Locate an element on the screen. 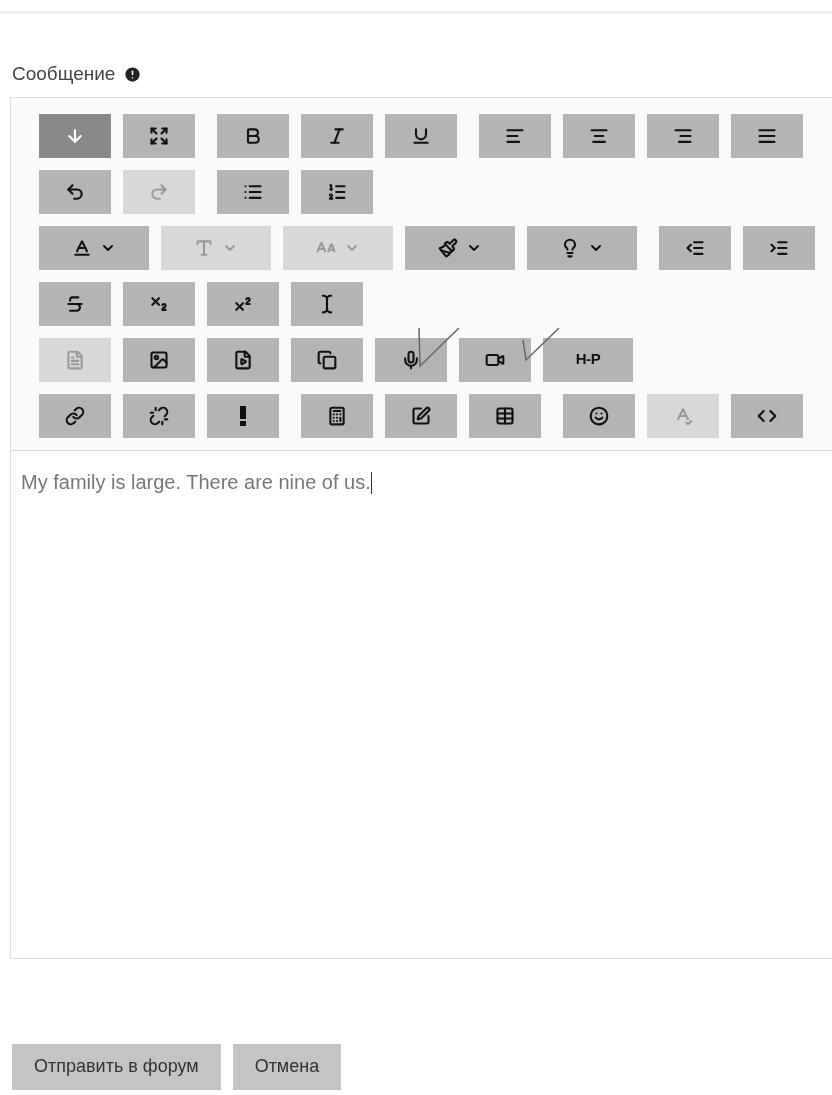  strikethrough-icon is located at coordinates (75, 303).